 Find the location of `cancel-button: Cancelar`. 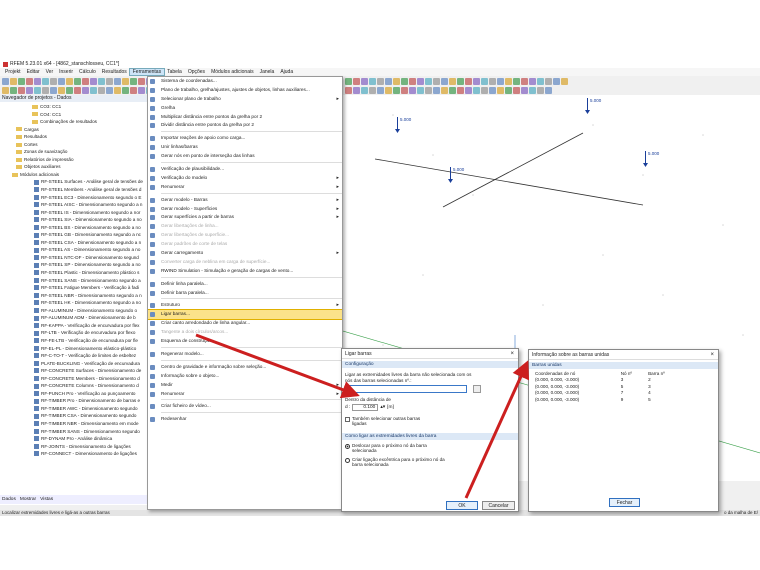

cancel-button: Cancelar is located at coordinates (498, 505).